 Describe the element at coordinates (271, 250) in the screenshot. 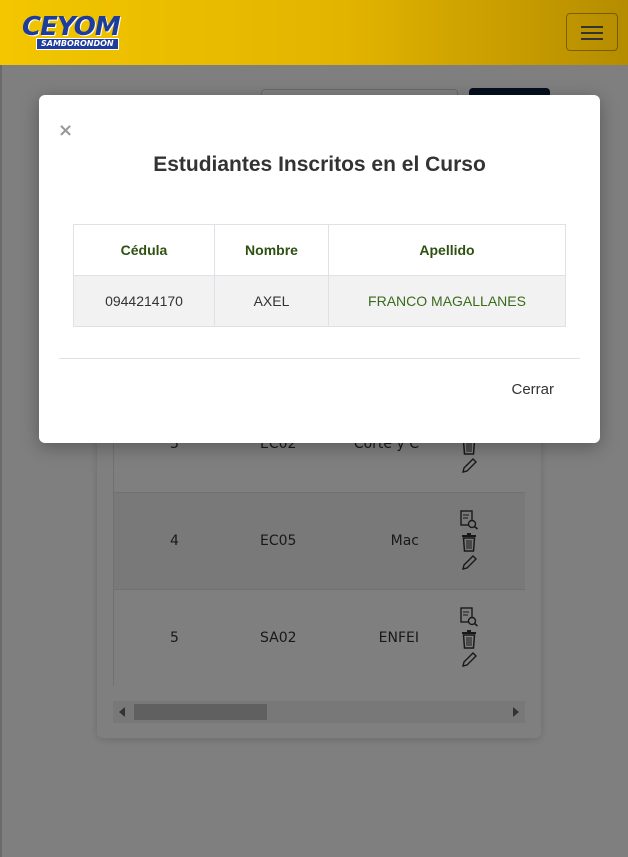

I see `column-header-nombre: Nombre` at that location.